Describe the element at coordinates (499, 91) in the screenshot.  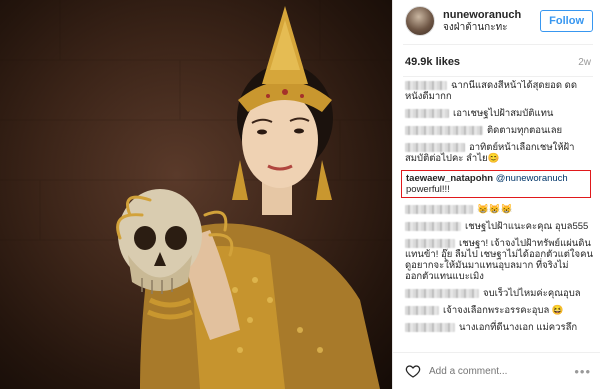
I see `comment-item: ฉากนี้แสดงสีหน้าได้สุดยอด ดด หนังดีมากก` at that location.